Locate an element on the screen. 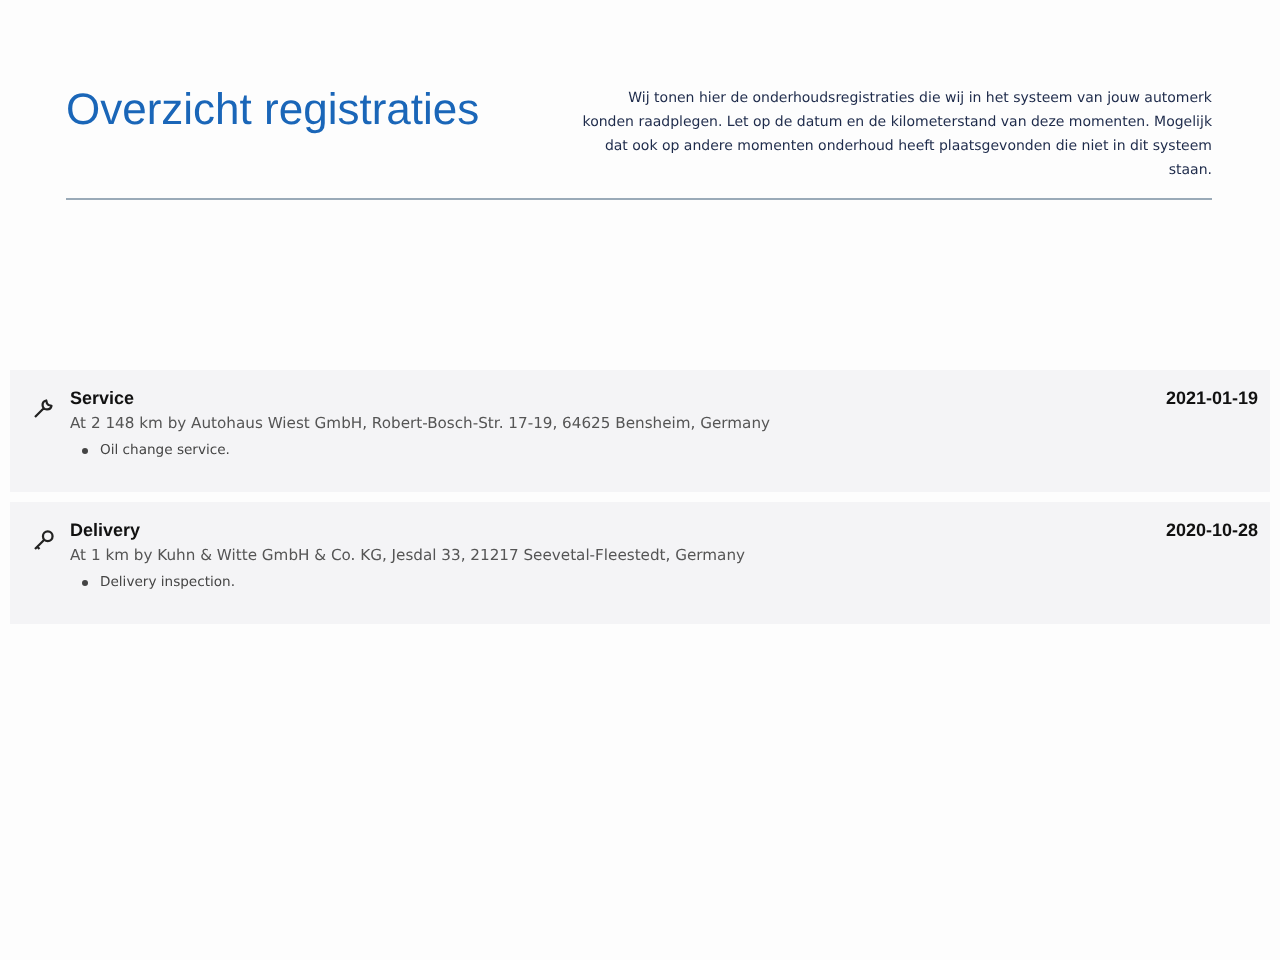  registration-date: 2021-01-19 is located at coordinates (1211, 398).